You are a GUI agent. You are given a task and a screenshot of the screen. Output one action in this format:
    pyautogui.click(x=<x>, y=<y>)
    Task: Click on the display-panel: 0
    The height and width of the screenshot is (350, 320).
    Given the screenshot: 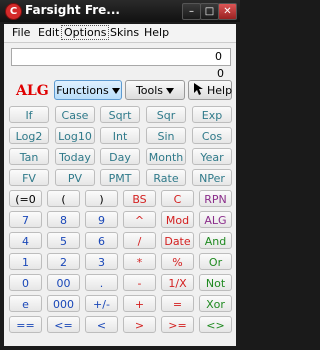 What is the action you would take?
    pyautogui.click(x=121, y=57)
    